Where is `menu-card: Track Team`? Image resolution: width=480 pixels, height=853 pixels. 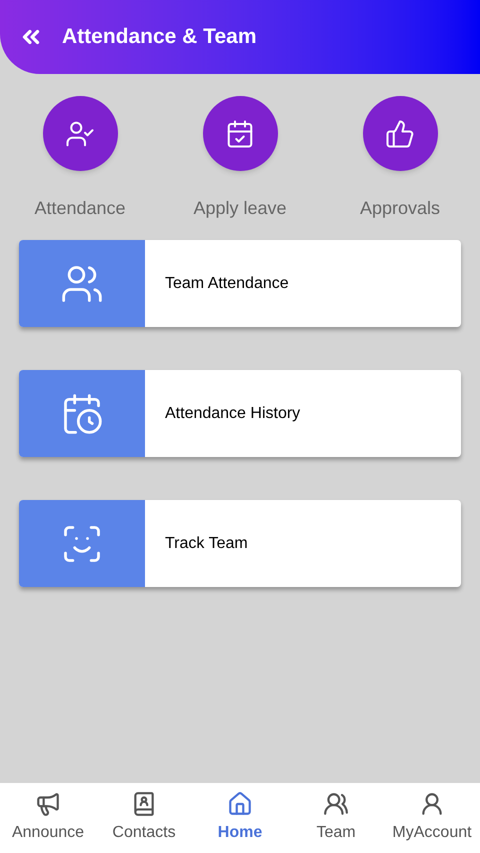
menu-card: Track Team is located at coordinates (240, 543).